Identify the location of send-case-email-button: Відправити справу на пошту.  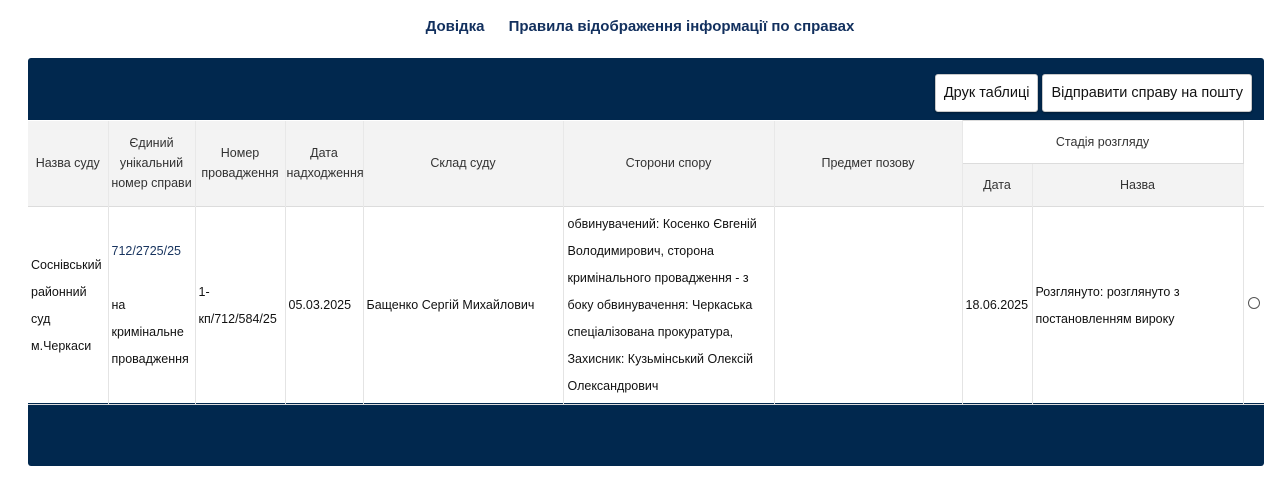
(1147, 93).